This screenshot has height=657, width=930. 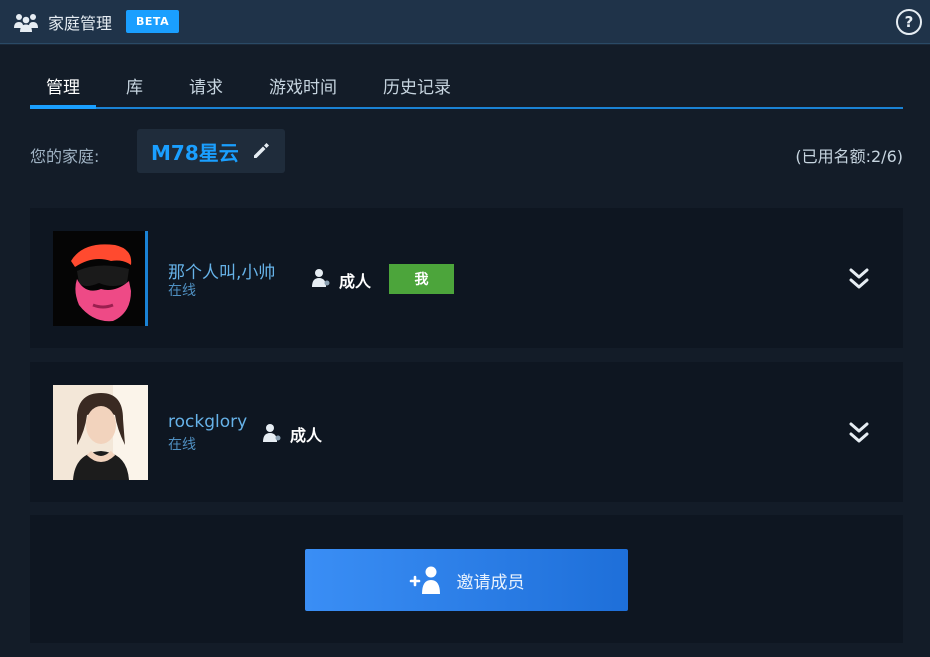 I want to click on family-label: 您的家庭:, so click(x=65, y=156).